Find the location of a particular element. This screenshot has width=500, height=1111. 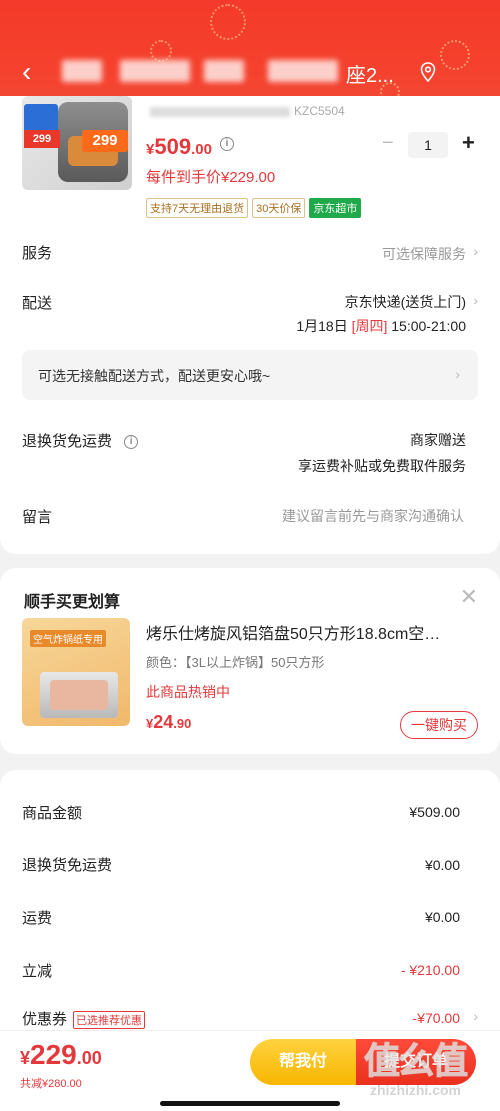

return-shipping-label: 退换货免运费 i is located at coordinates (80, 440).